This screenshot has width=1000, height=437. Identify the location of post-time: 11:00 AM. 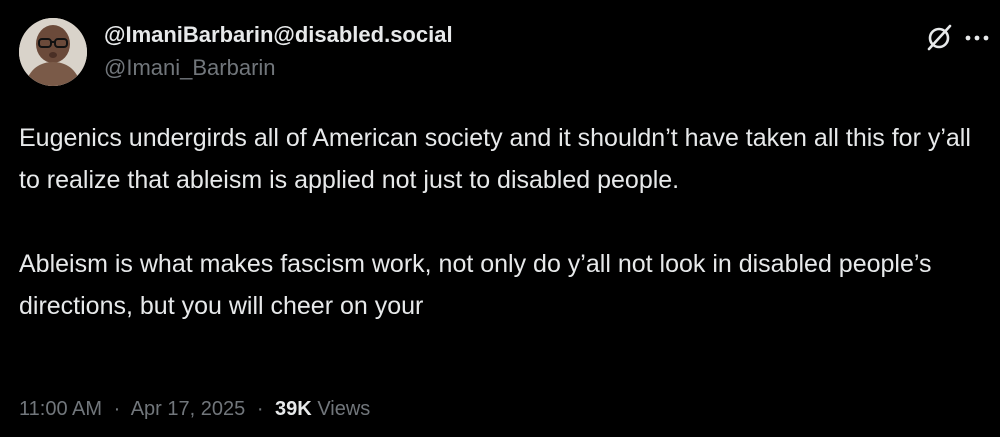
(60, 409).